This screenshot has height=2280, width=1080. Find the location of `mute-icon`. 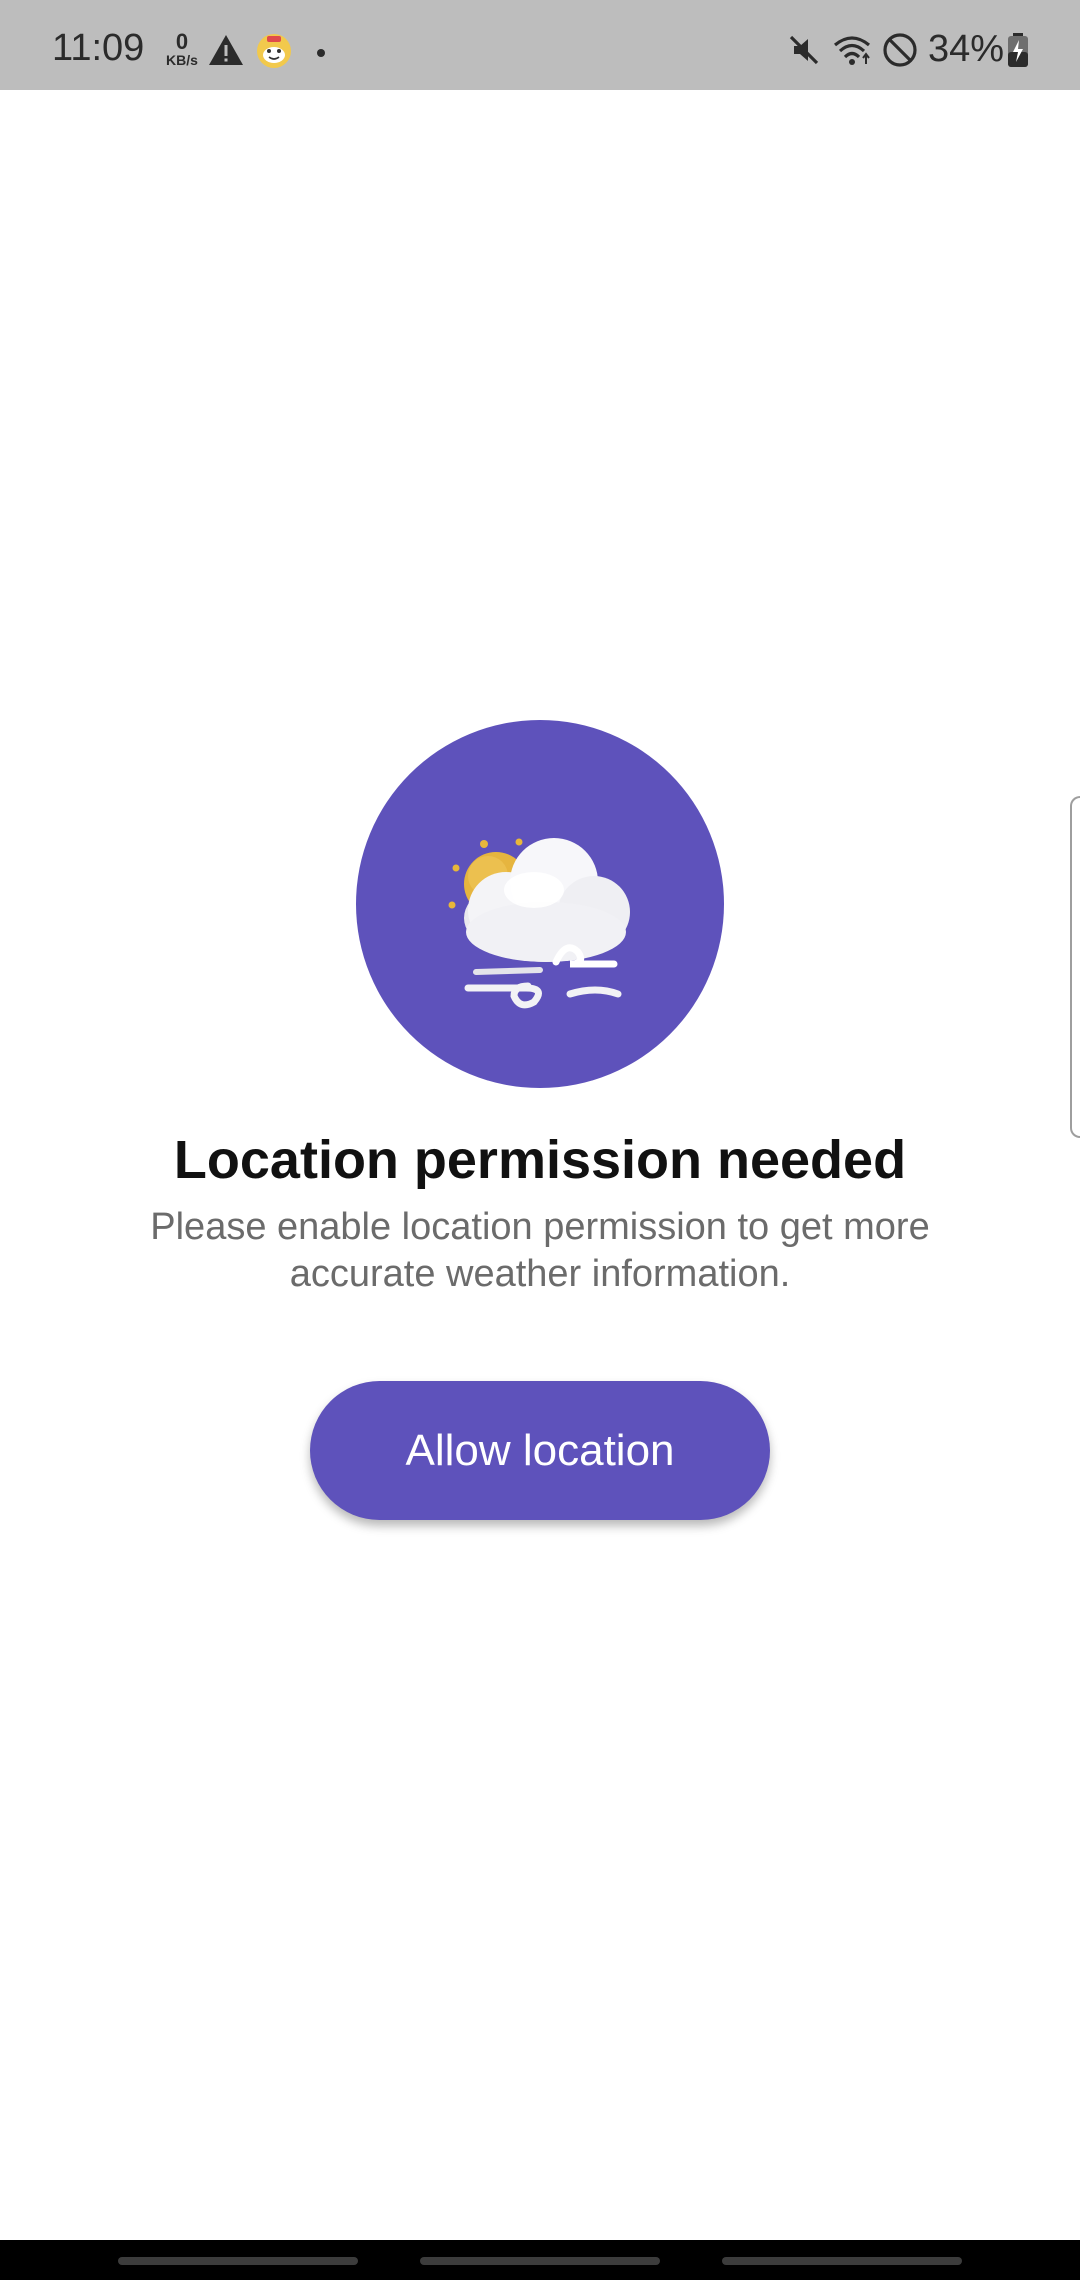

mute-icon is located at coordinates (804, 50).